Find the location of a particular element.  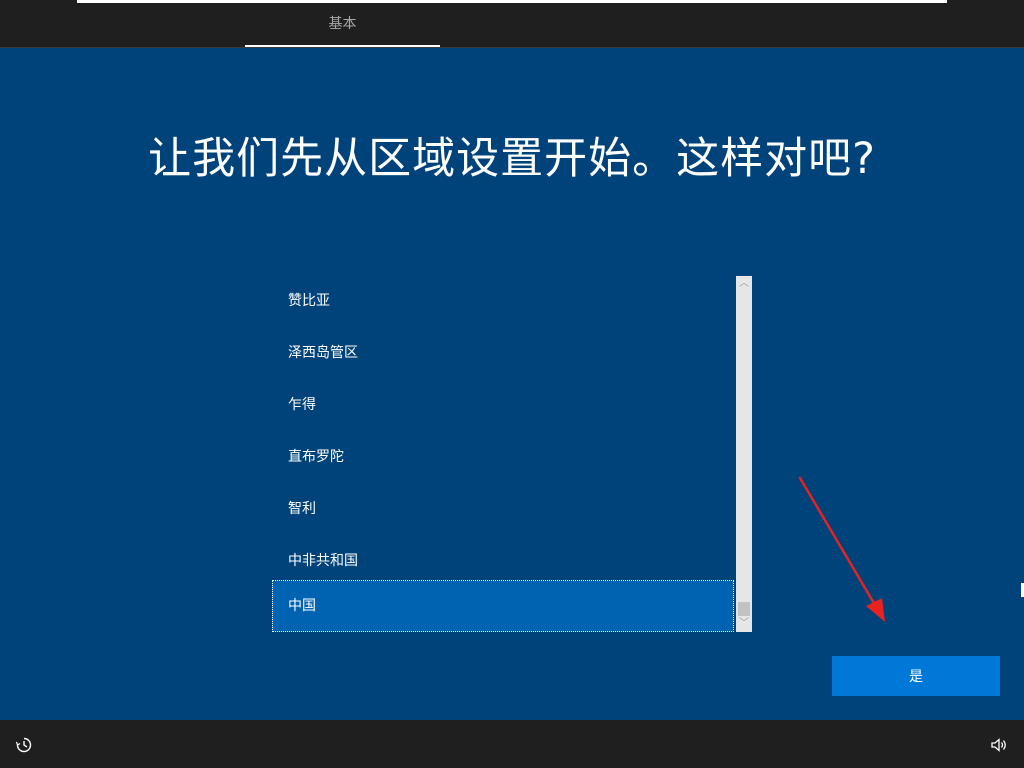

vertical-scrollbar: ︿ ﹀ is located at coordinates (744, 454).